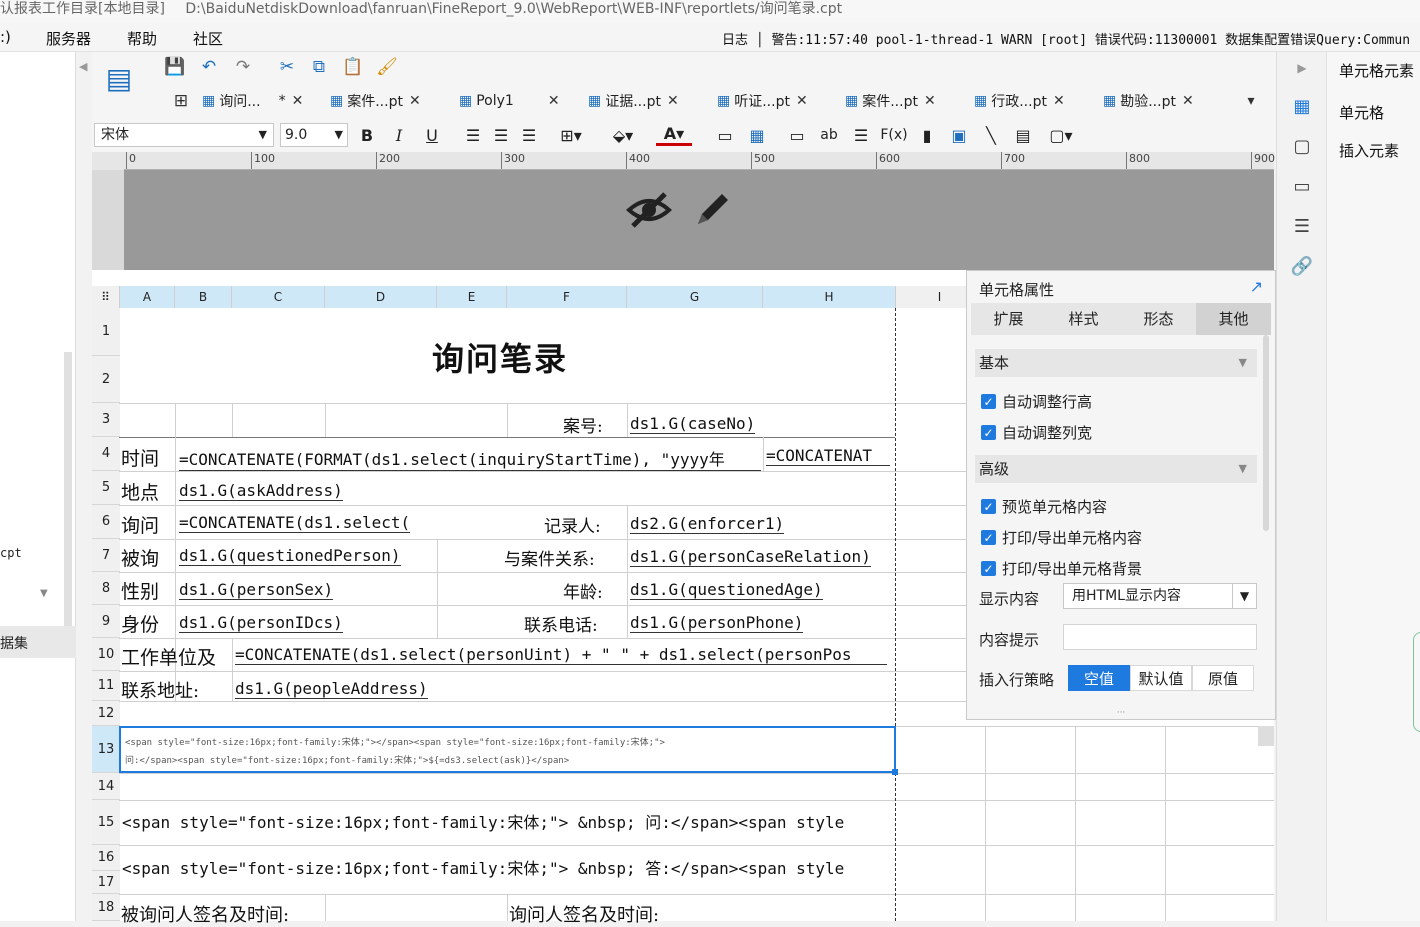  I want to click on recorder-label: 记录人:, so click(572, 524).